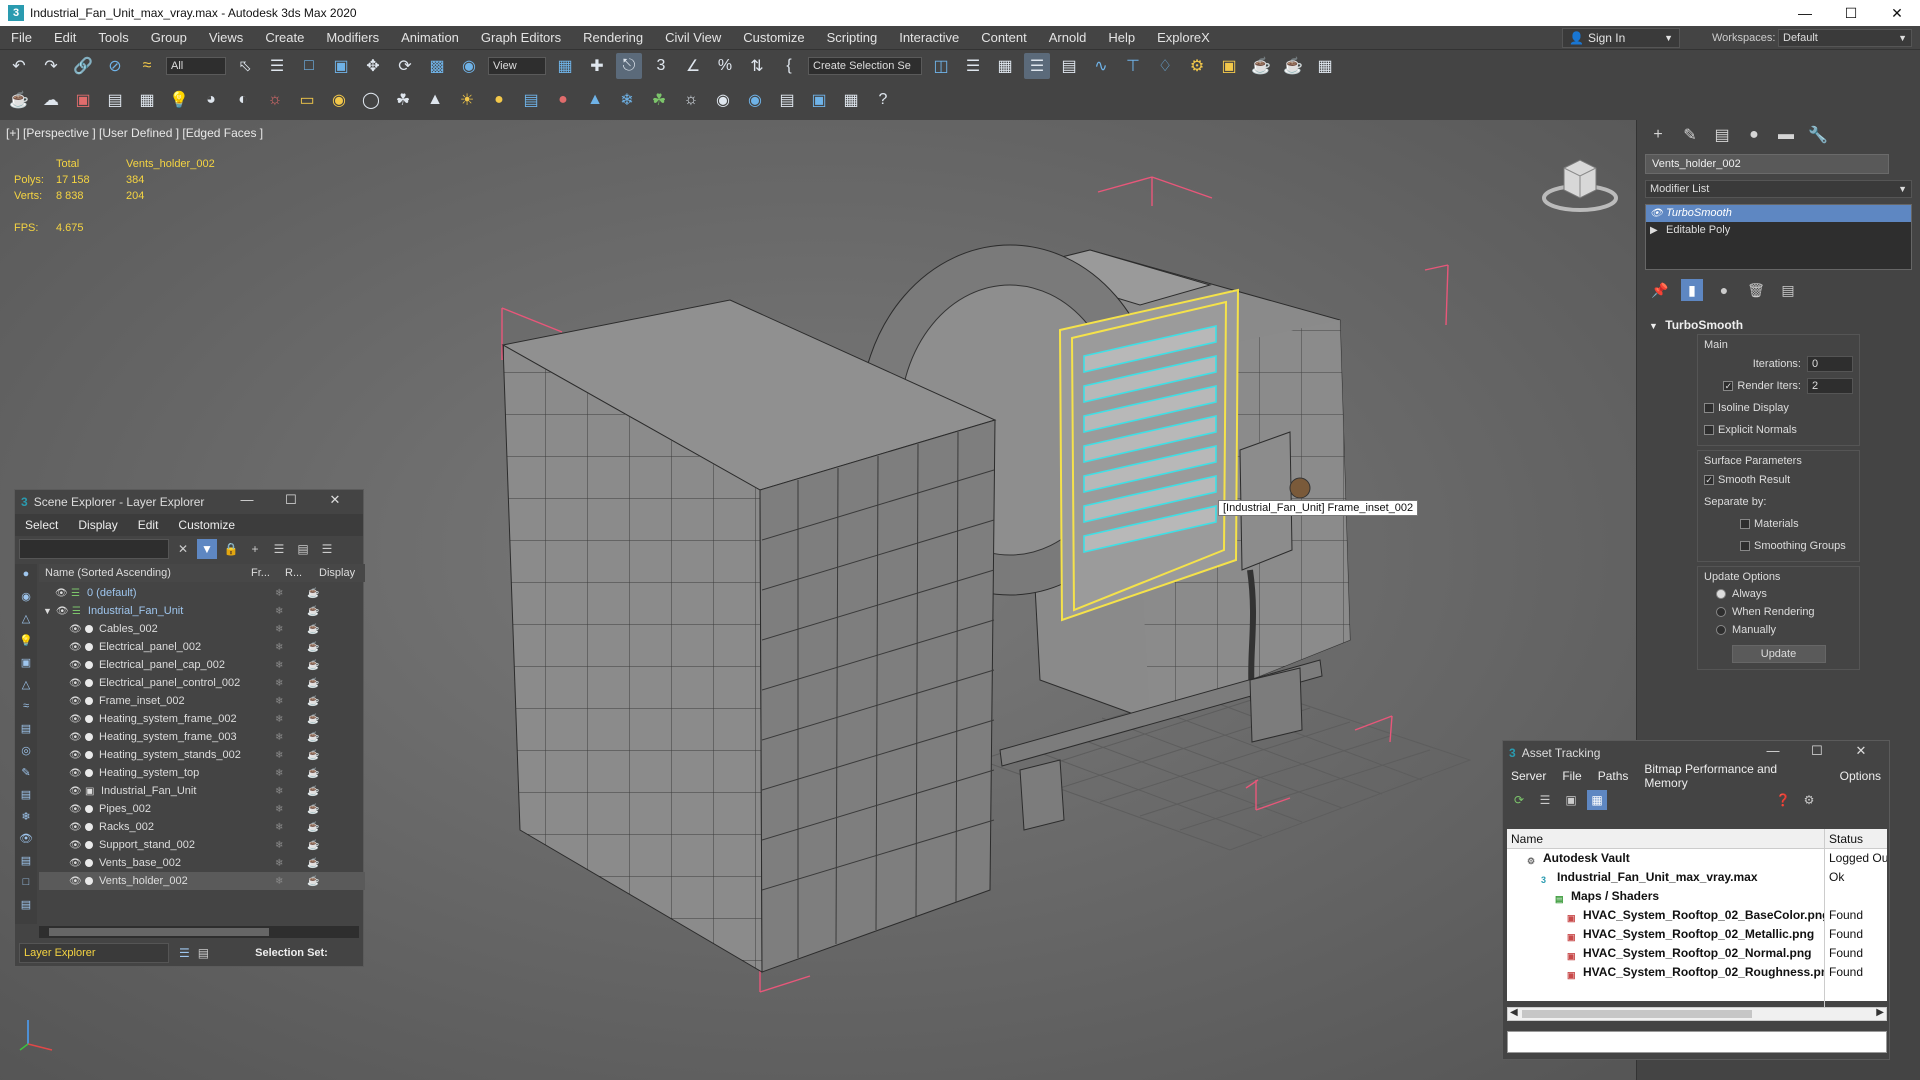  I want to click on rendered-frame-window-icon: ▣, so click(1229, 66).